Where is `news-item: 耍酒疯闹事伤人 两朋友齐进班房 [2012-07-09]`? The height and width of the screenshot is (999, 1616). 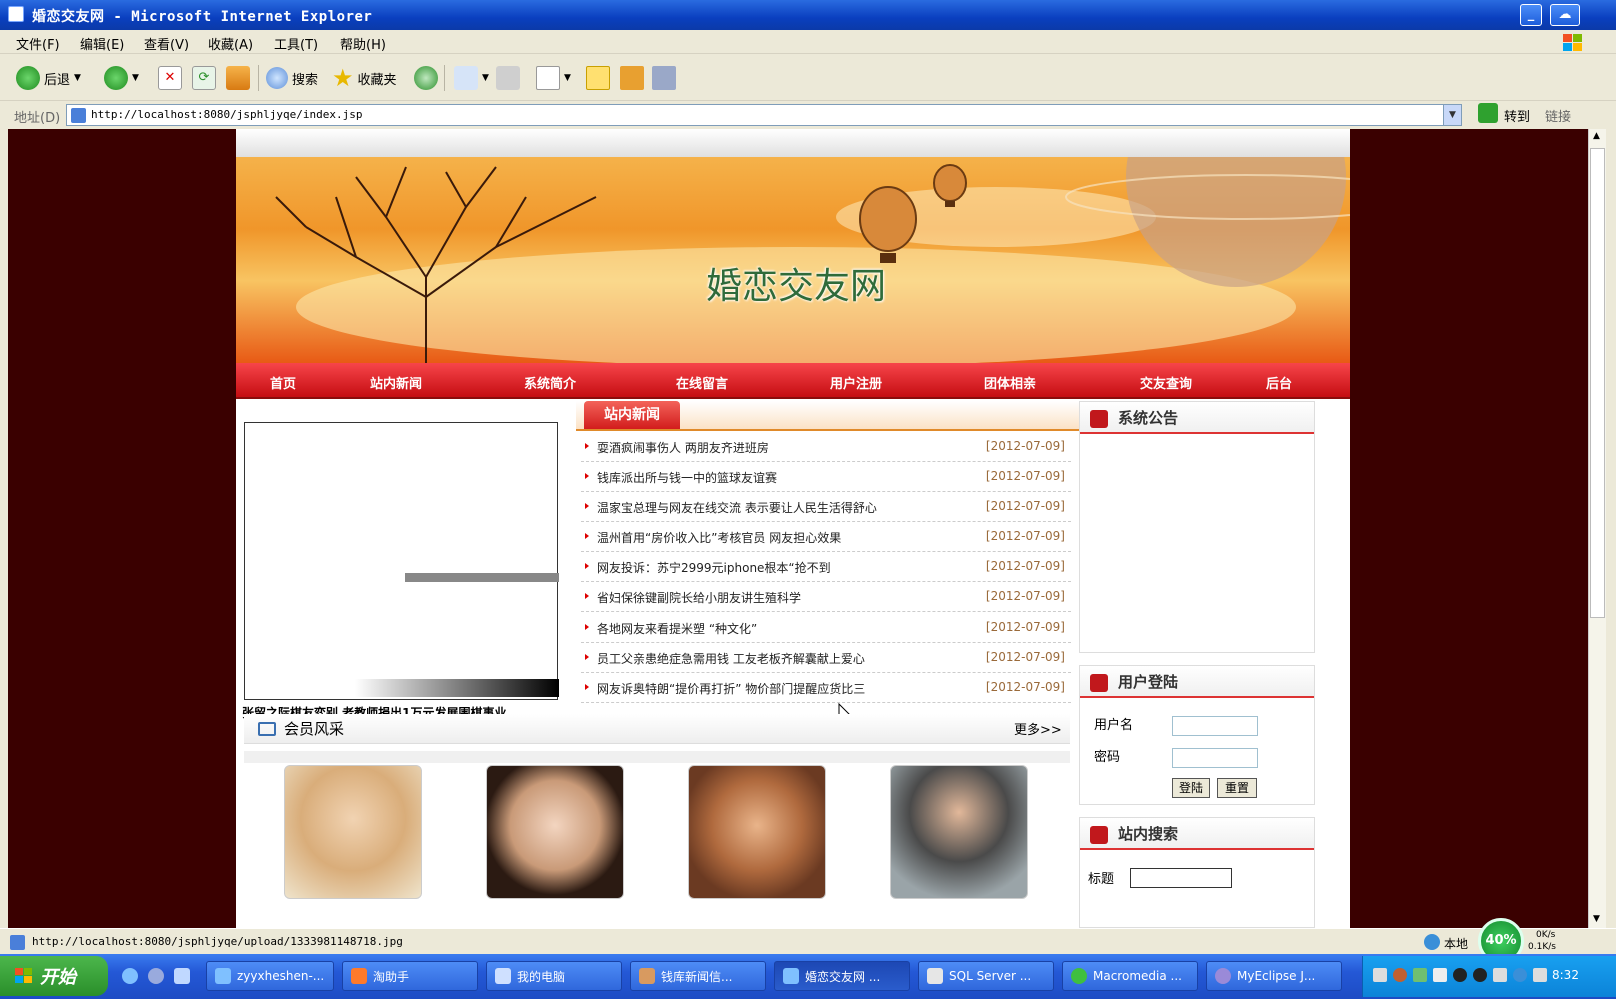 news-item: 耍酒疯闹事伤人 两朋友齐进班房 [2012-07-09] is located at coordinates (826, 447).